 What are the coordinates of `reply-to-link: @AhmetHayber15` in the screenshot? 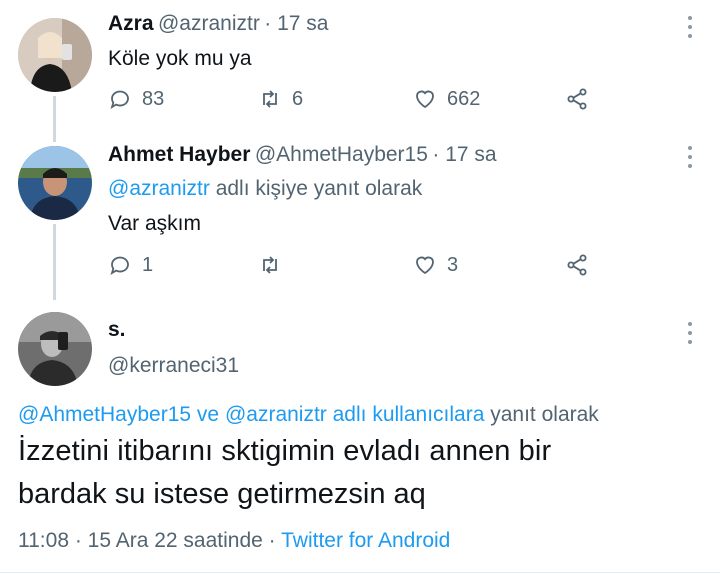 It's located at (104, 414).